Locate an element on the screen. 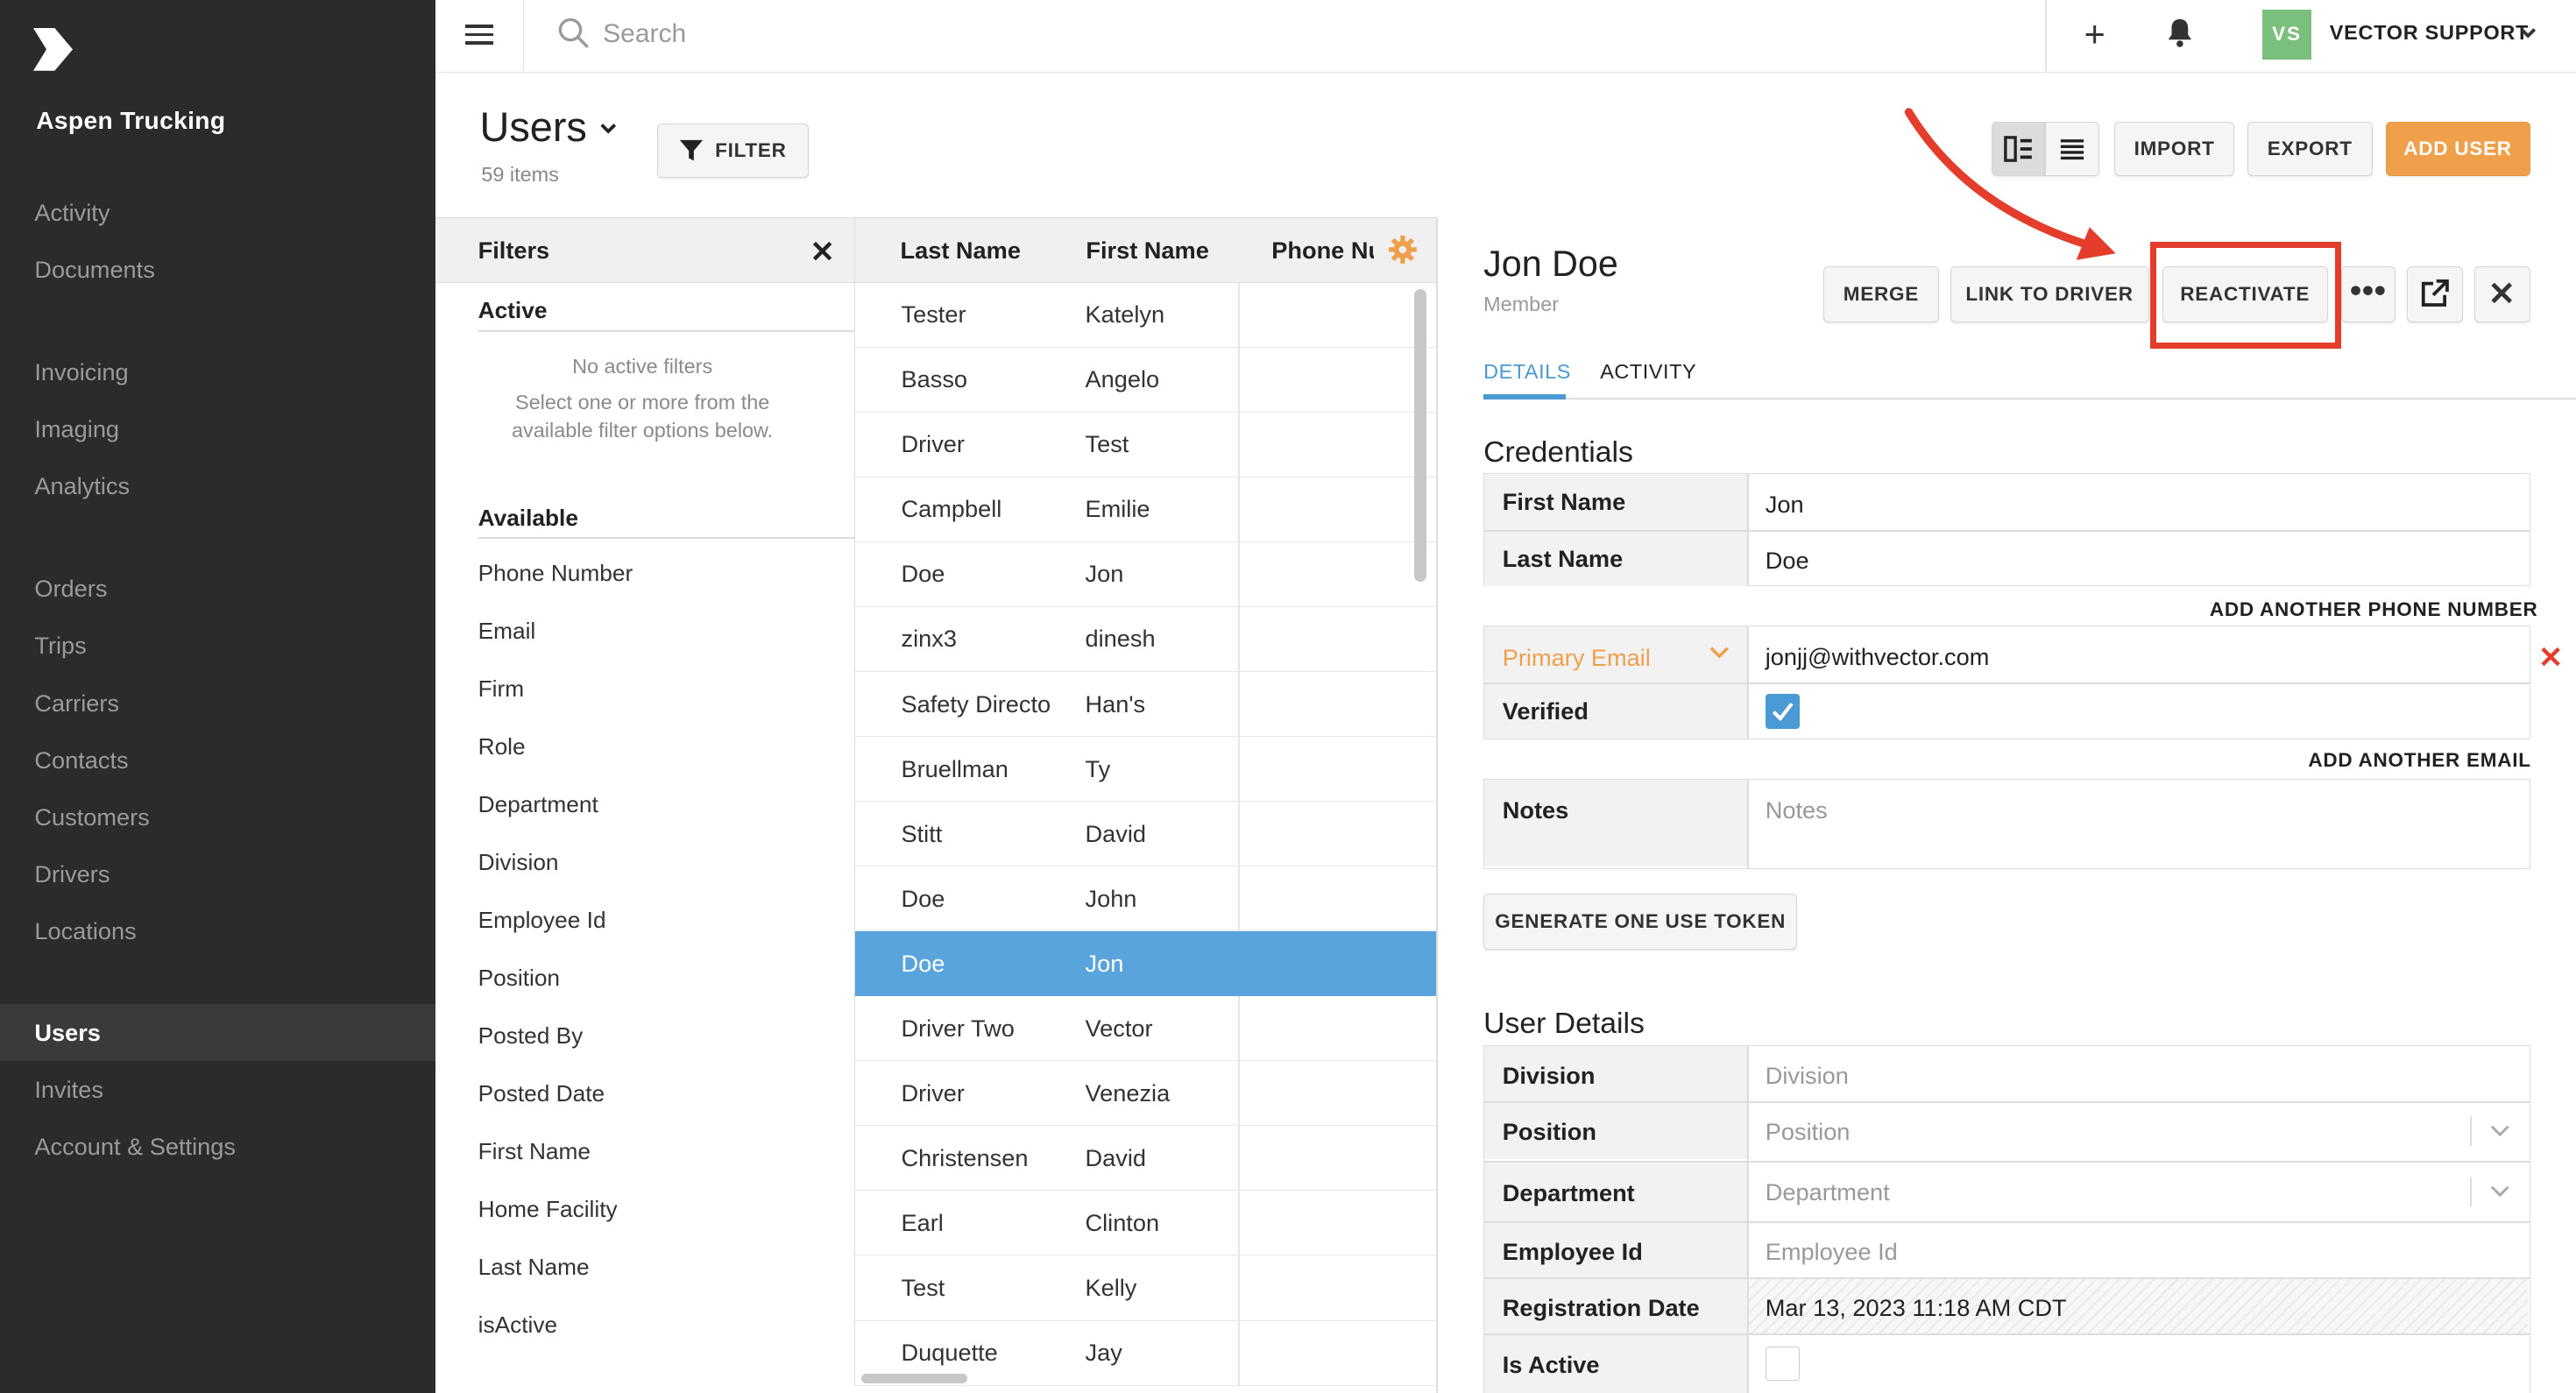 The image size is (2576, 1393). export-button: EXPORT is located at coordinates (2310, 148).